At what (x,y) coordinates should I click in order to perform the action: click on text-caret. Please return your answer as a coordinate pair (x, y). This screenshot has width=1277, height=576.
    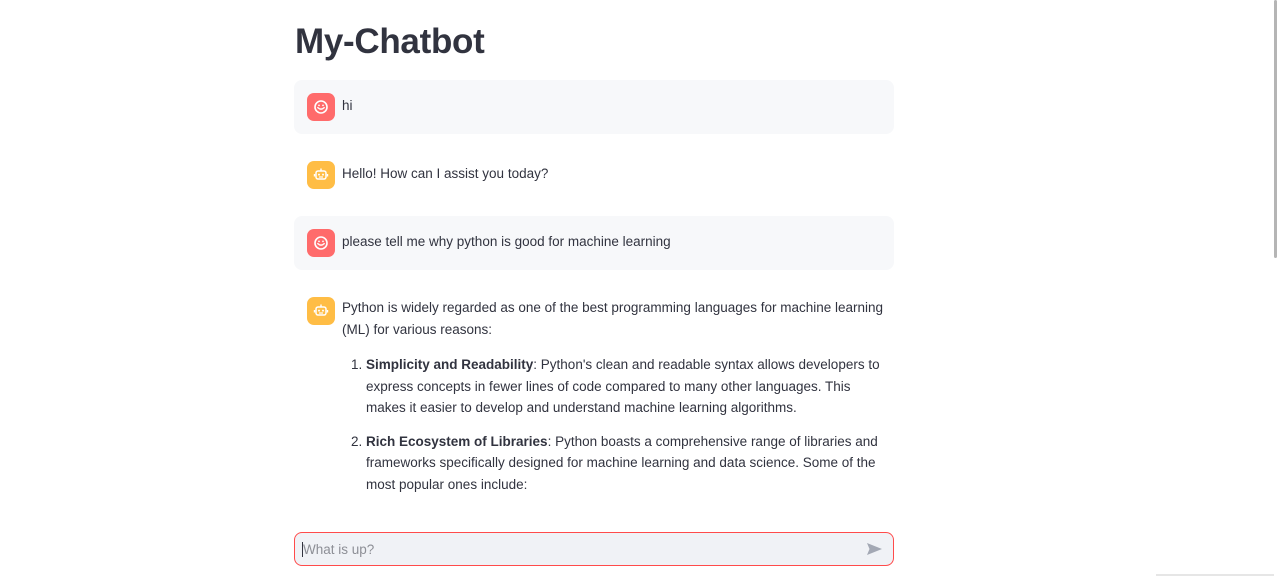
    Looking at the image, I should click on (302, 549).